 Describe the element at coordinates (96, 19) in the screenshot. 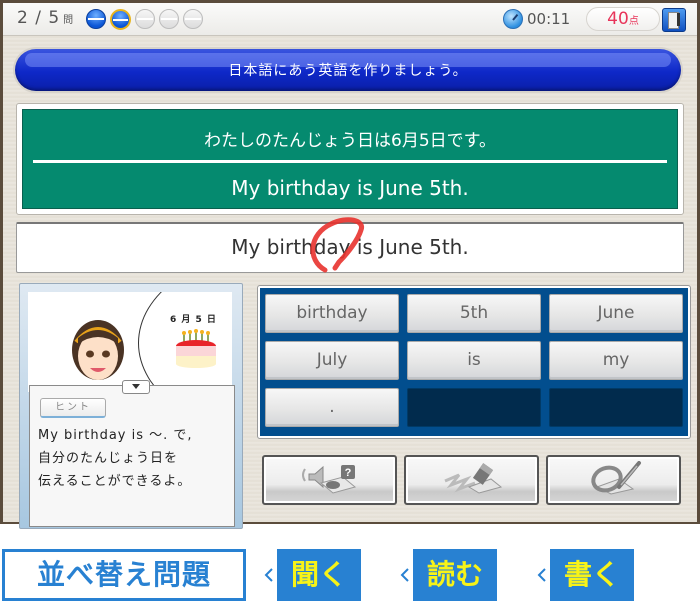

I see `progress-dot-done` at that location.